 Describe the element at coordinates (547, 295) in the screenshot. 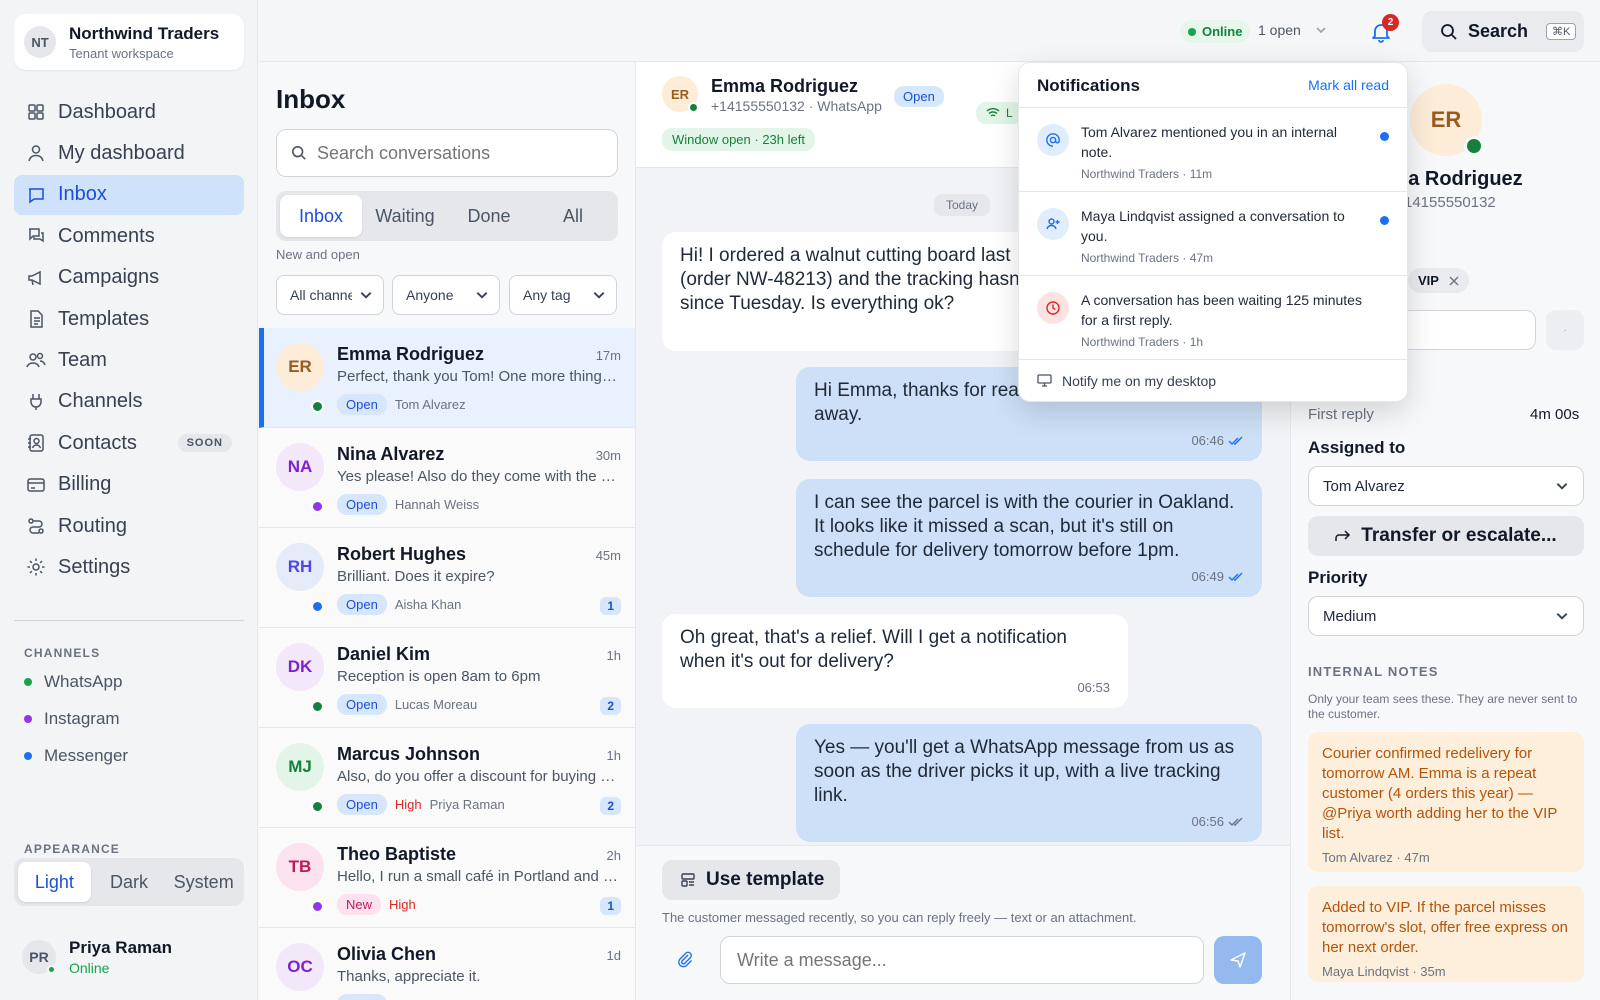

I see `tag-filter-label: Any tag` at that location.